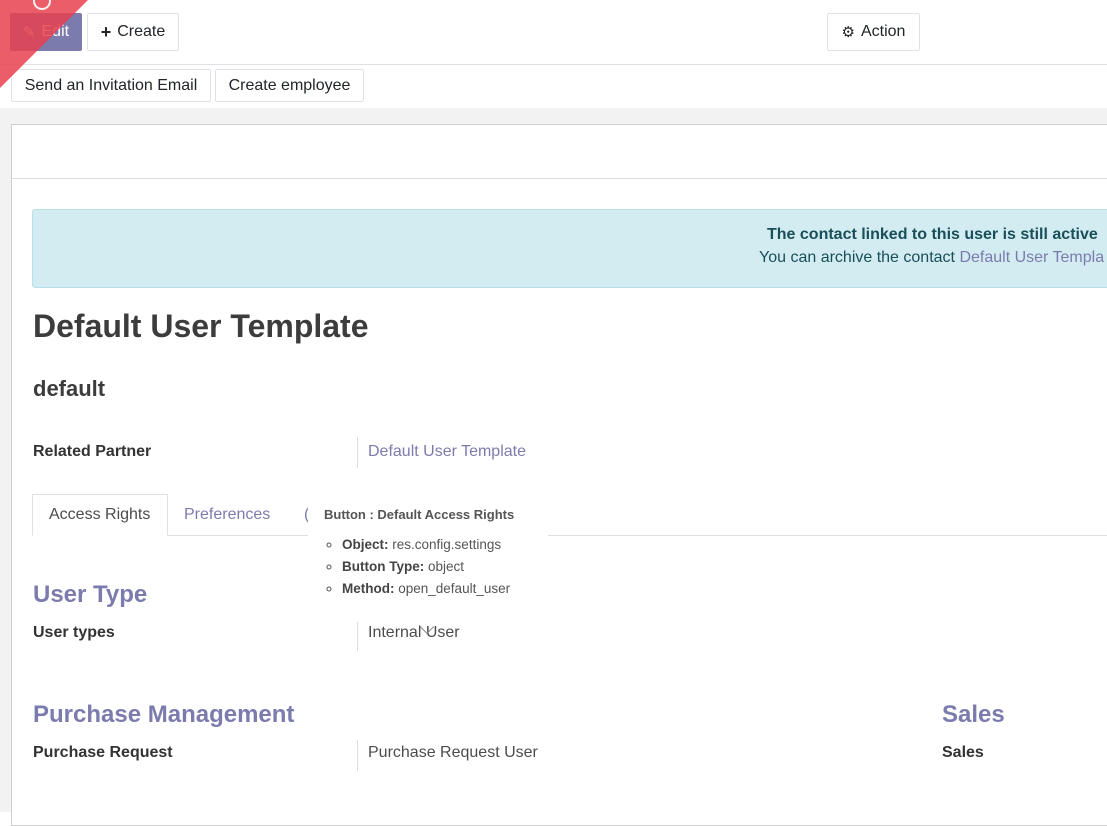 This screenshot has height=826, width=1107. Describe the element at coordinates (55, 31) in the screenshot. I see `edit-button-label: Edit` at that location.